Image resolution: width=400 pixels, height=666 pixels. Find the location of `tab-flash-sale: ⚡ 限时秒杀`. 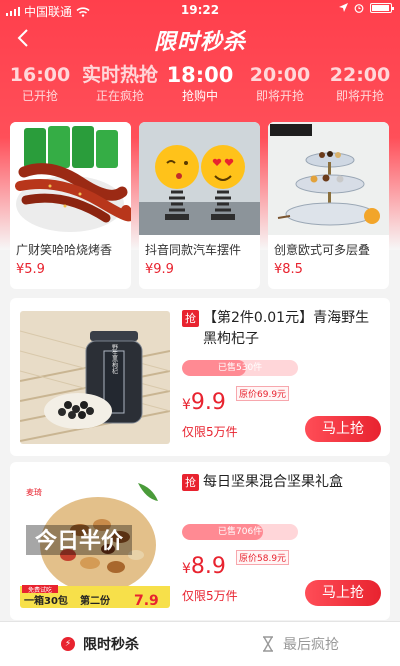

tab-flash-sale: ⚡ 限时秒杀 is located at coordinates (100, 644).